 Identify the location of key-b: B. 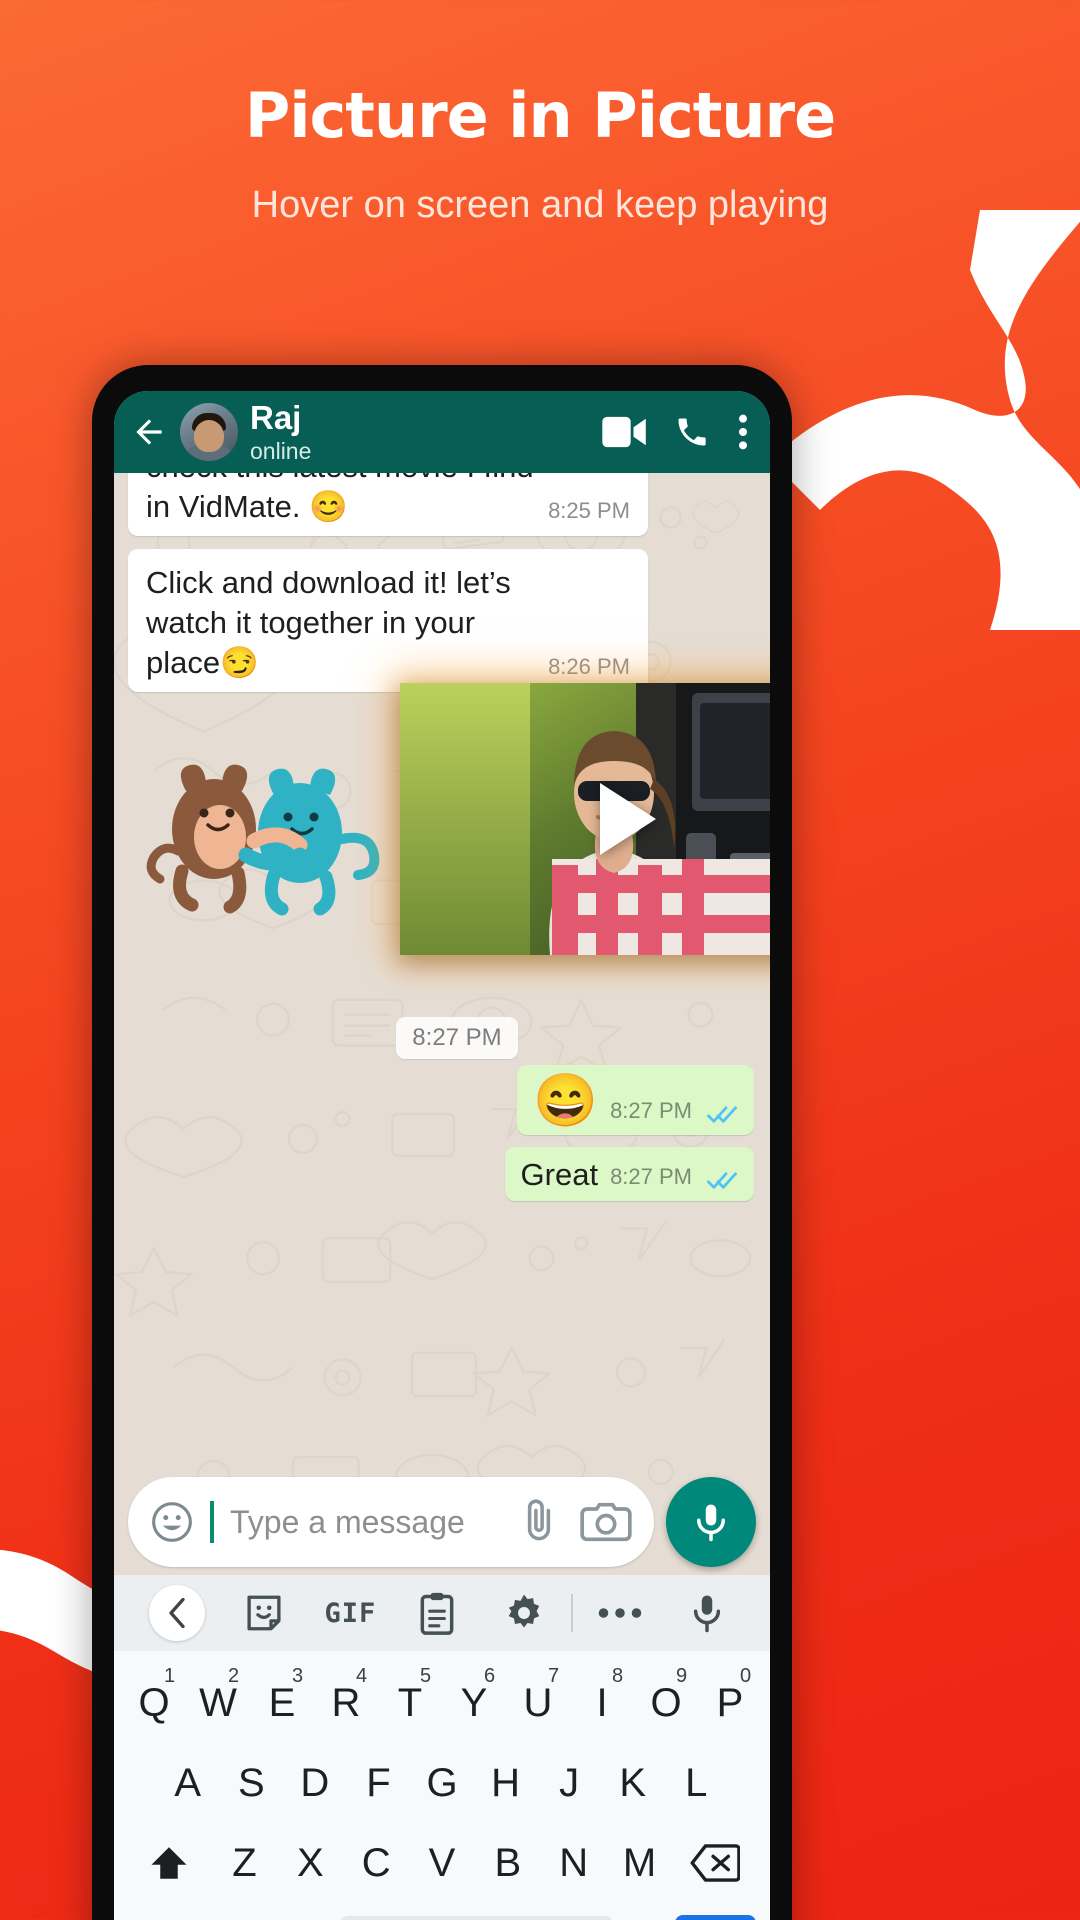
(508, 1863).